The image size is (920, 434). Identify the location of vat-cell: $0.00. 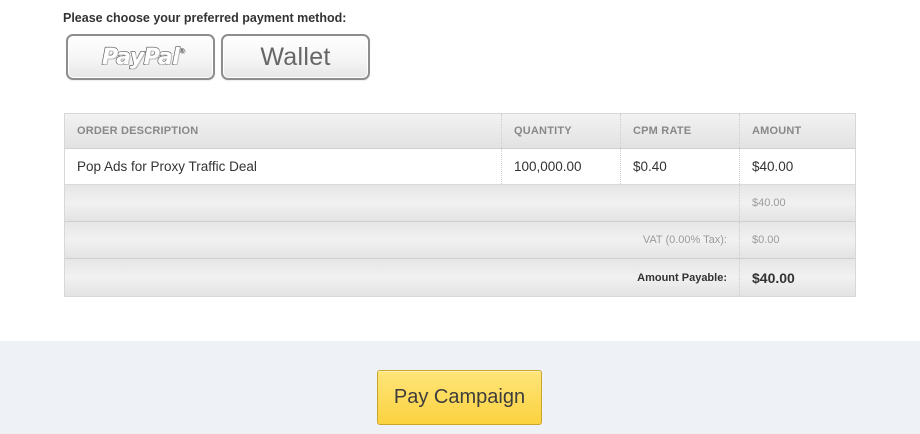
(797, 240).